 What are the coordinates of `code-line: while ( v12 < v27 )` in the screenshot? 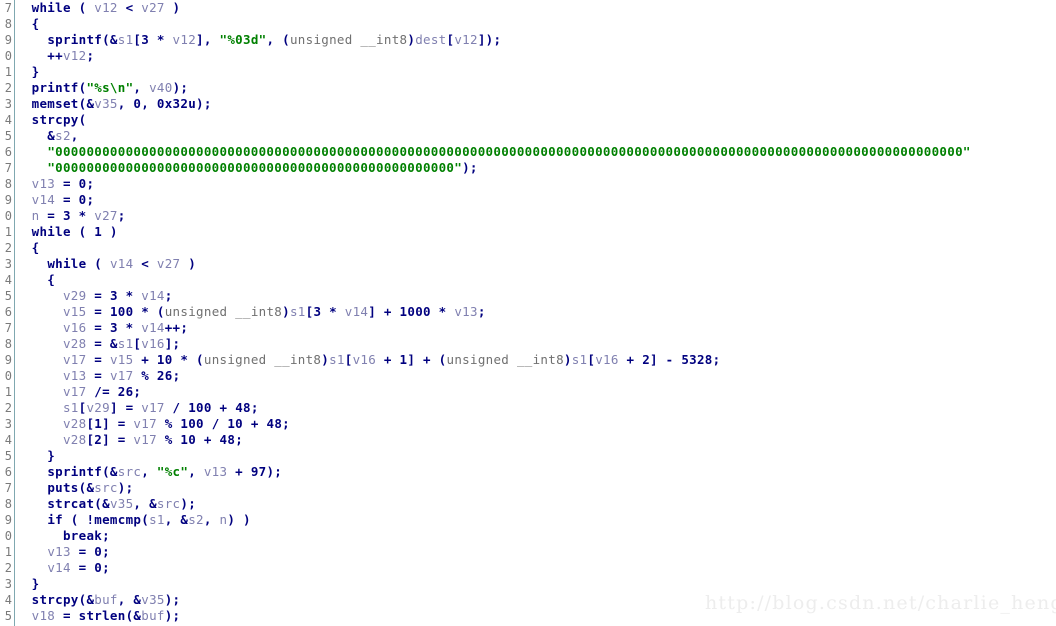 It's located at (536, 8).